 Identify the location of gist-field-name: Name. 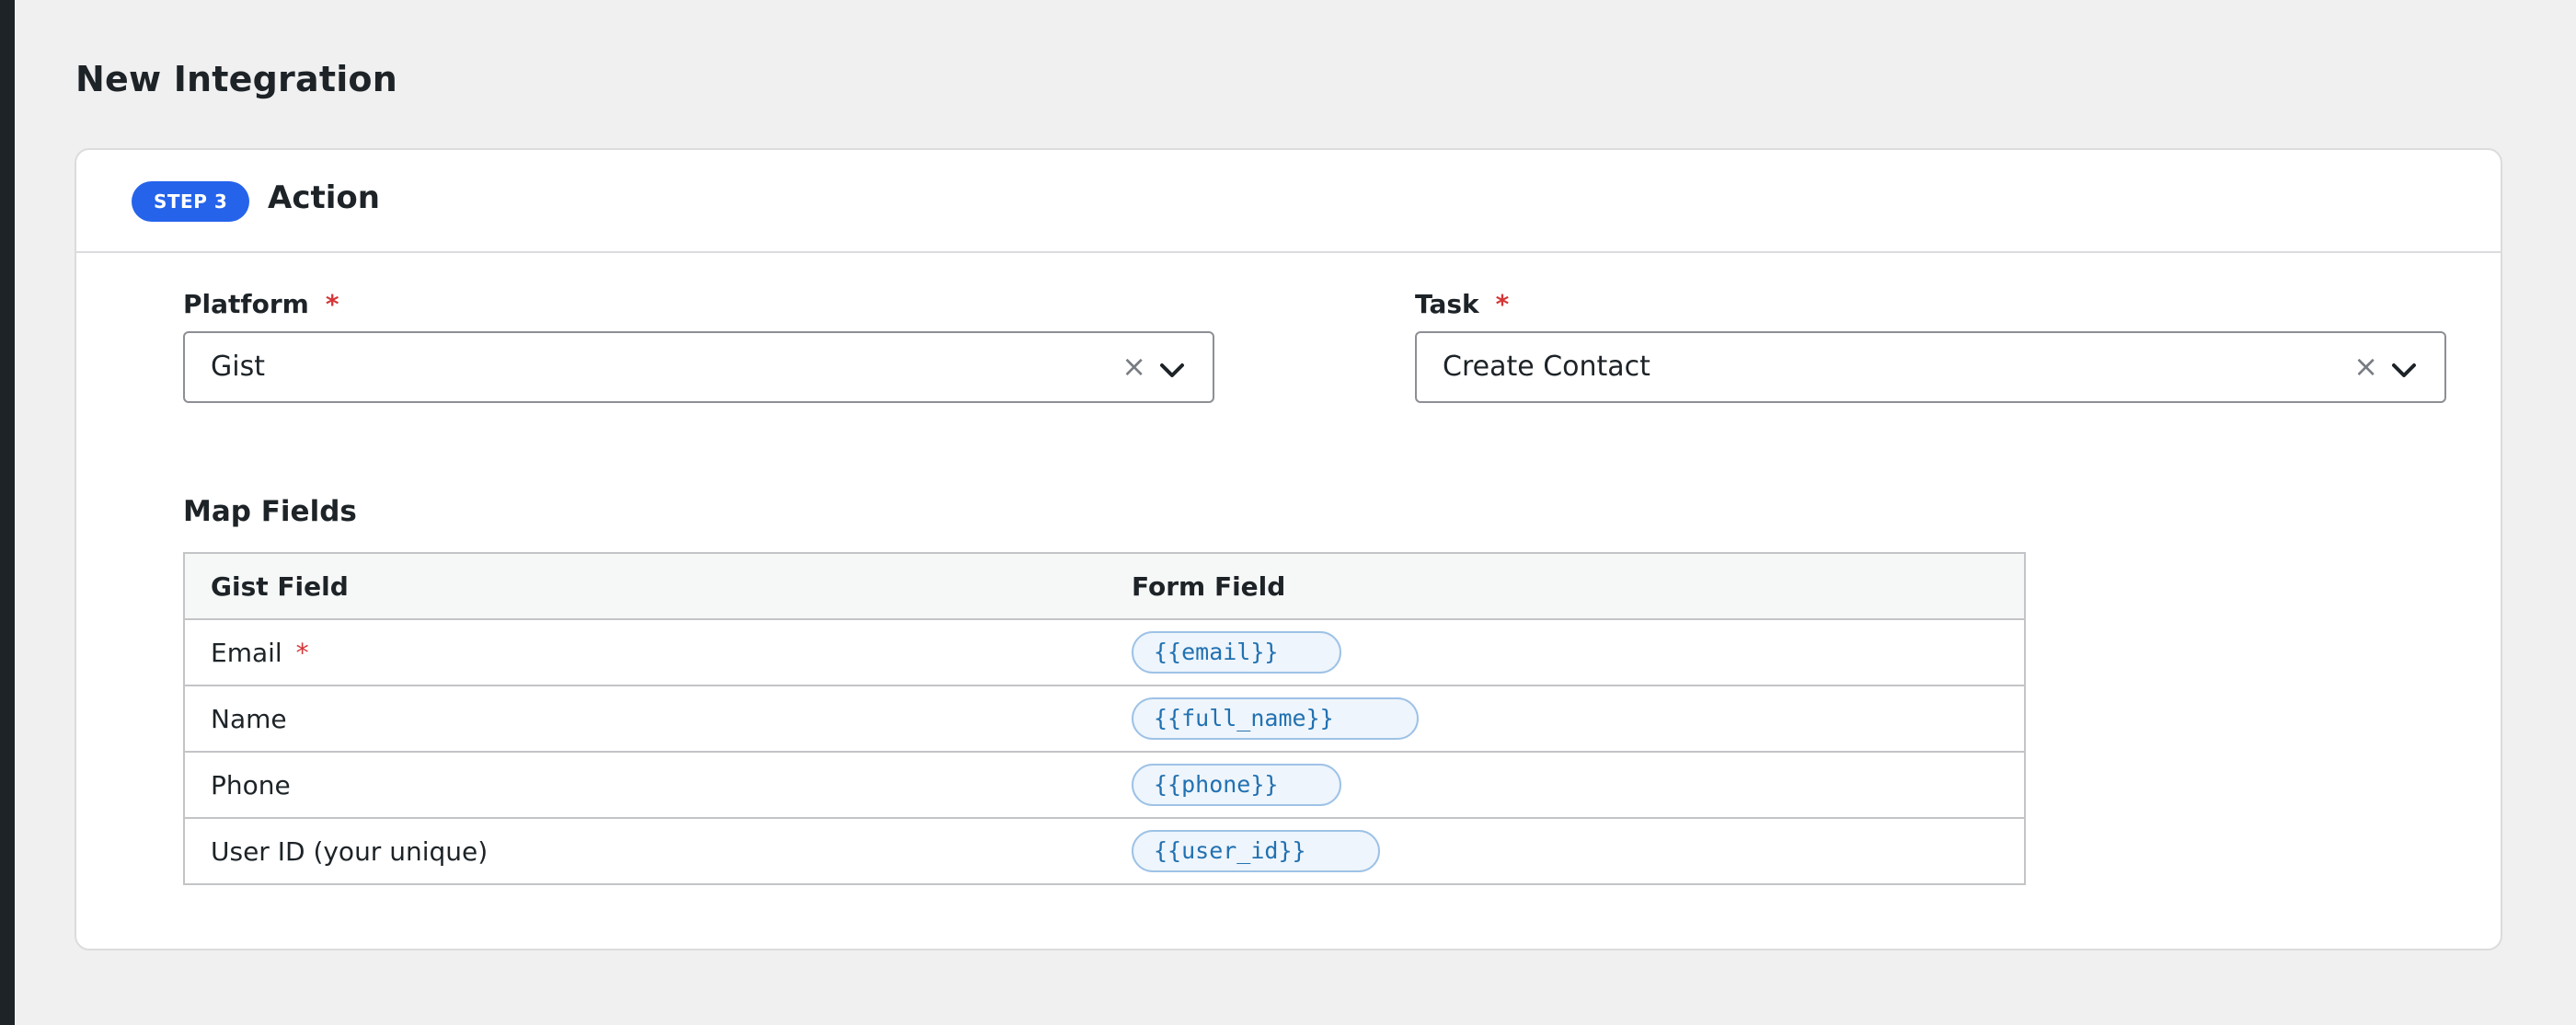
(249, 719).